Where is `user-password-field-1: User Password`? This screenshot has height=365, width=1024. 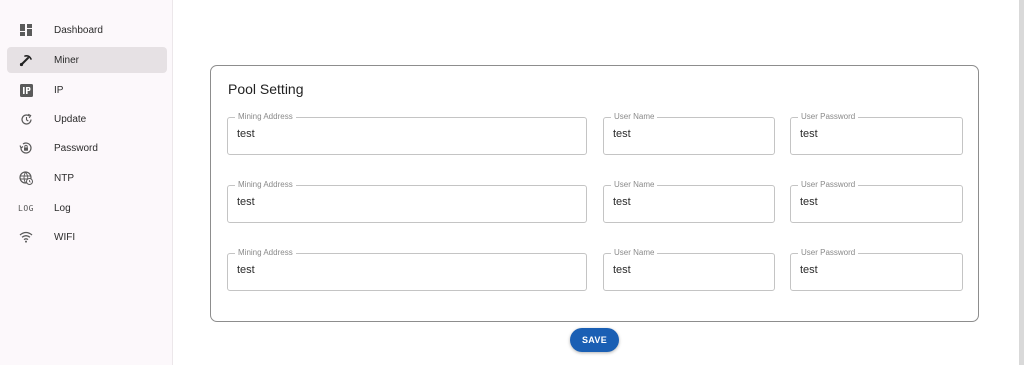
user-password-field-1: User Password is located at coordinates (876, 133).